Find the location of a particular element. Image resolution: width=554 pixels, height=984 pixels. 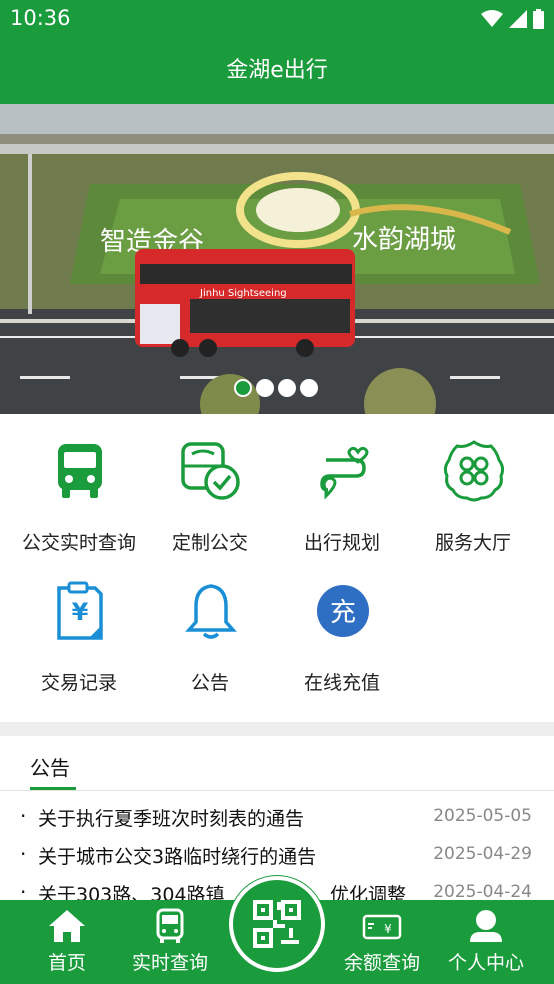

service-label: 出行规划 is located at coordinates (341, 543).